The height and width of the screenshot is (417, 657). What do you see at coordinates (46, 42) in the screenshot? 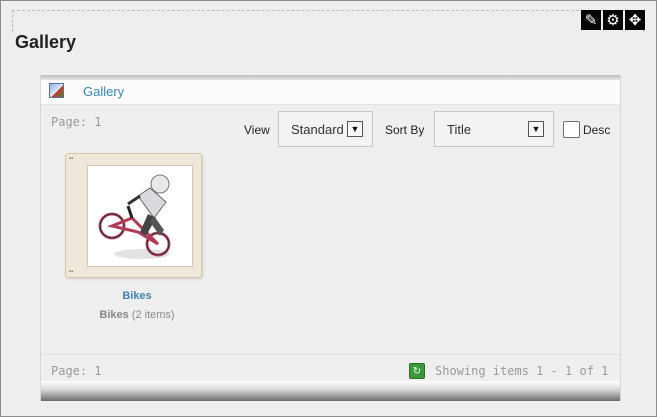
I see `section-title: Gallery` at bounding box center [46, 42].